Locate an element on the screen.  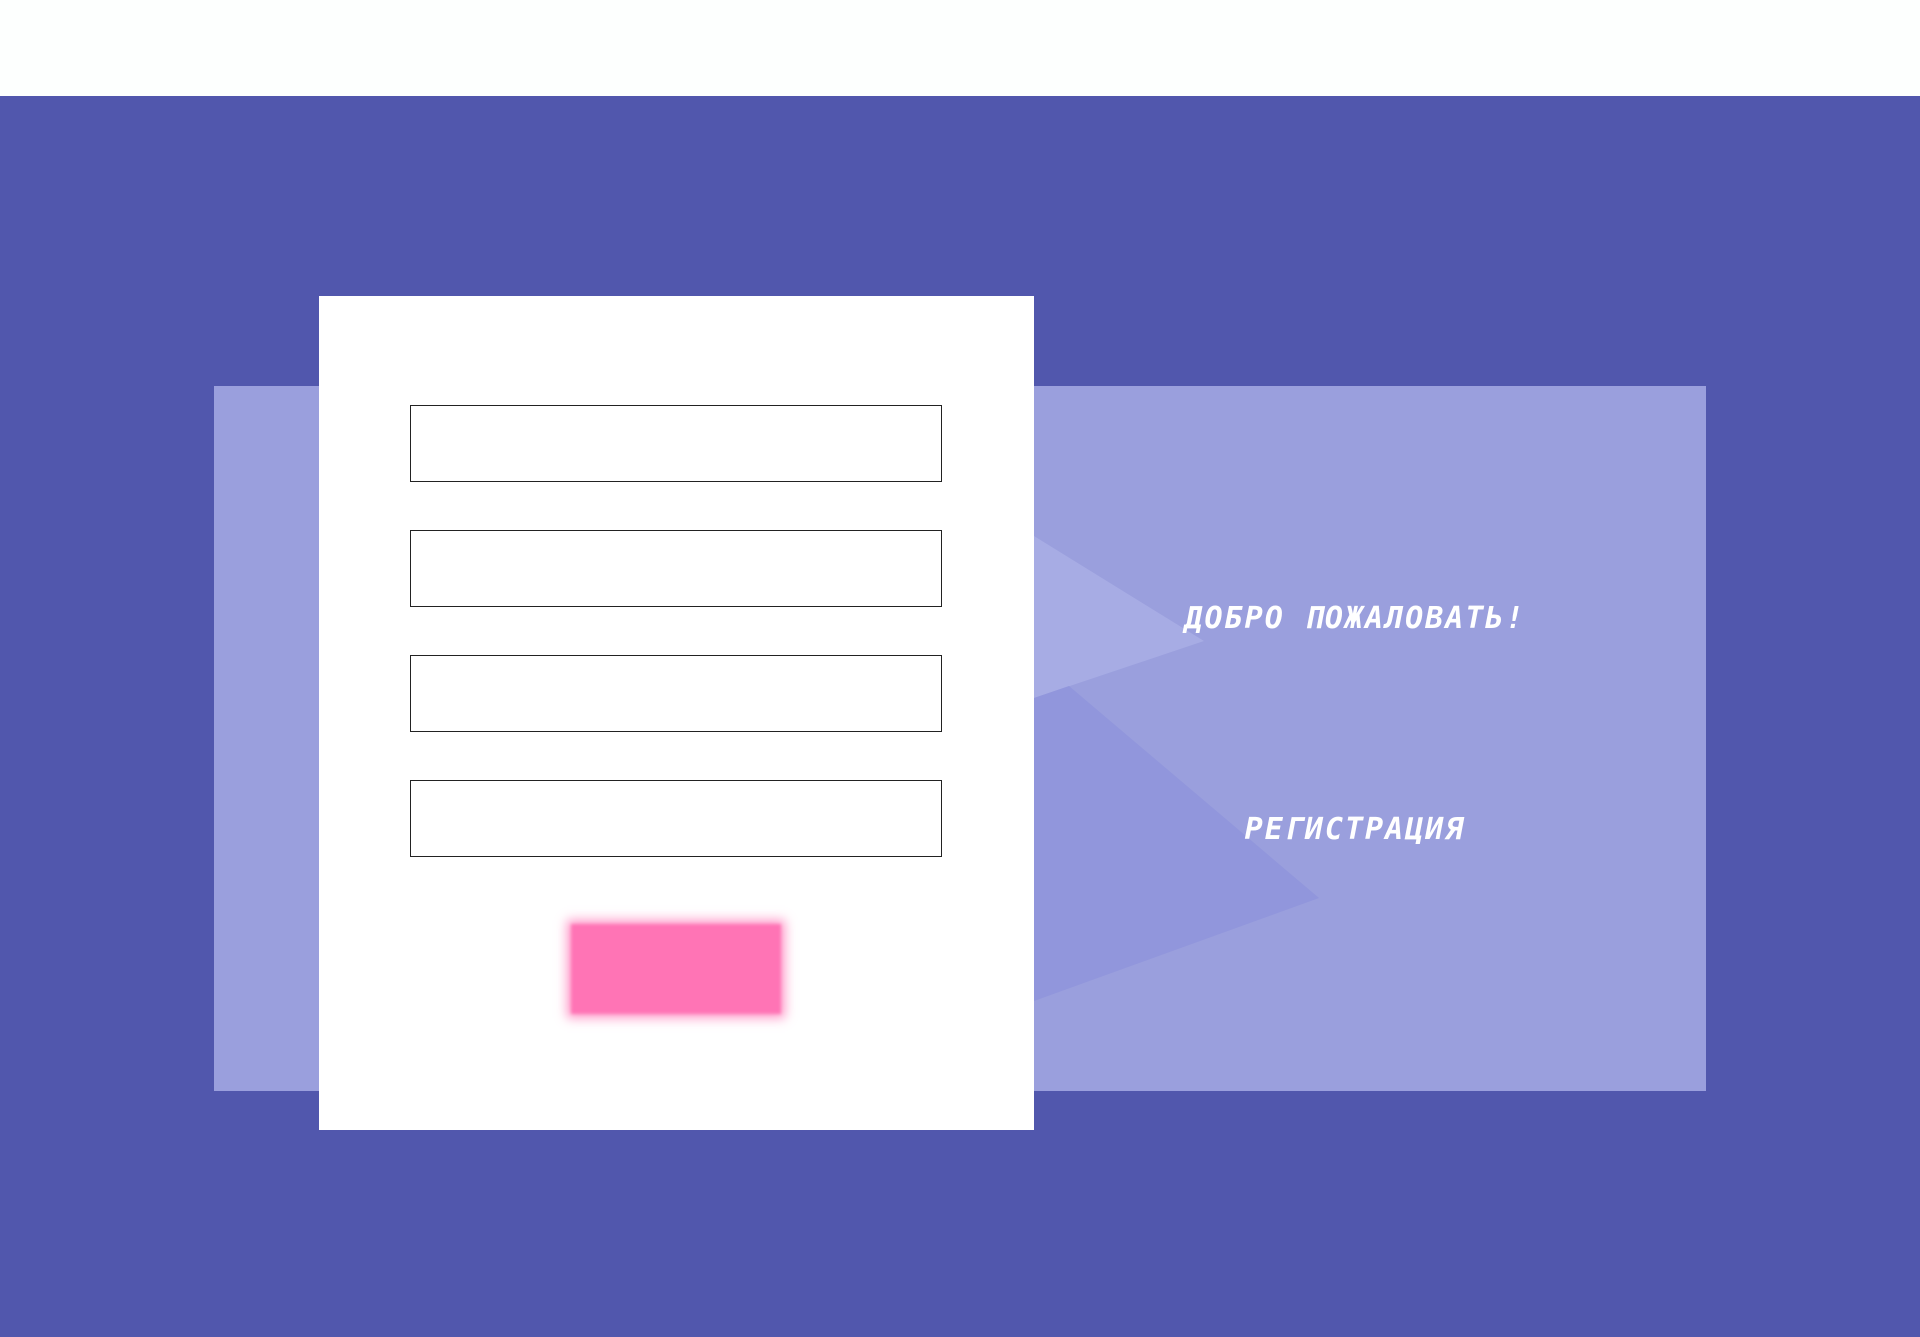
welcome-heading: ДОБРО ПОЖАЛОВАТЬ! is located at coordinates (1355, 618).